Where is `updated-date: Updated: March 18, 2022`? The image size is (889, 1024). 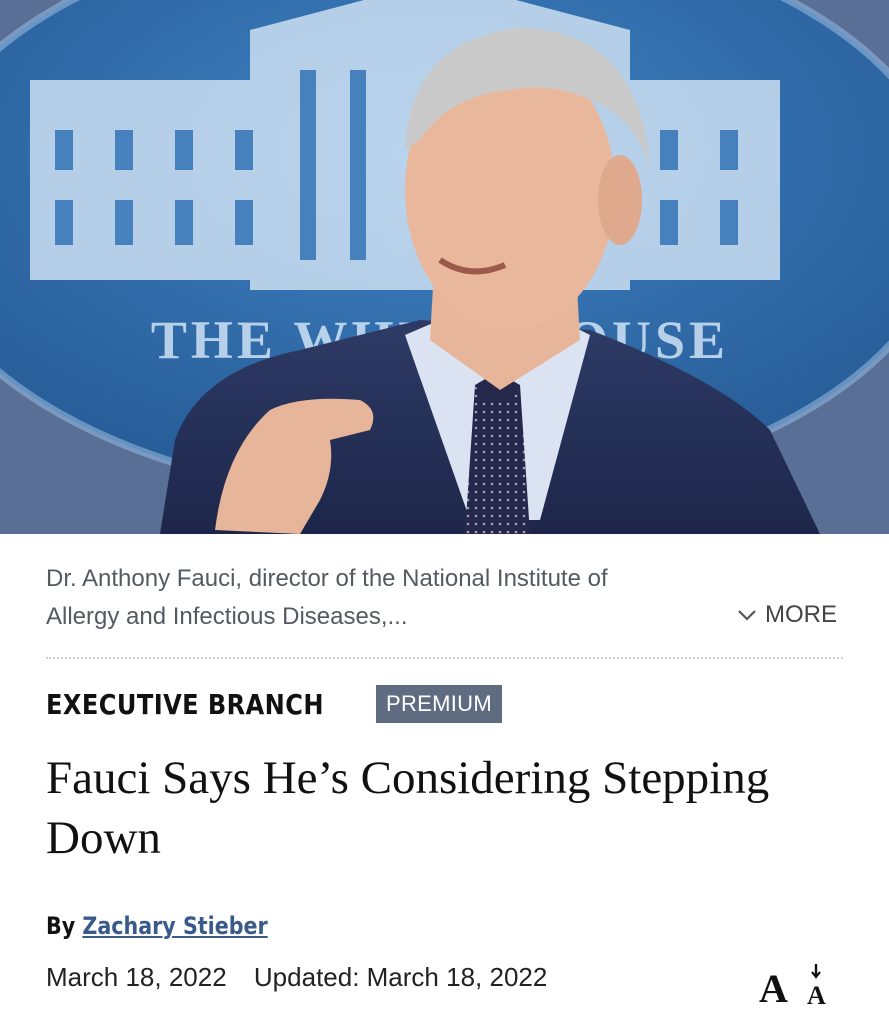 updated-date: Updated: March 18, 2022 is located at coordinates (400, 977).